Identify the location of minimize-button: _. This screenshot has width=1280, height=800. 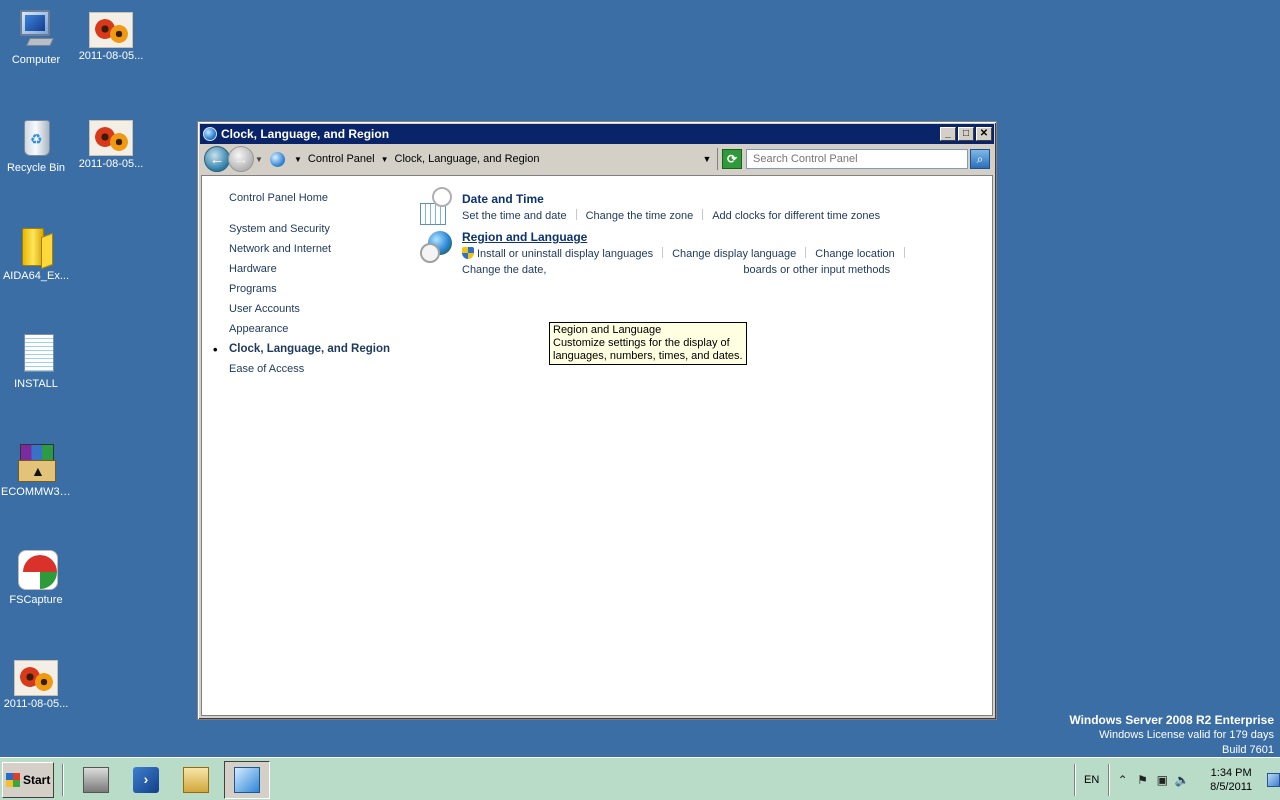
(948, 134).